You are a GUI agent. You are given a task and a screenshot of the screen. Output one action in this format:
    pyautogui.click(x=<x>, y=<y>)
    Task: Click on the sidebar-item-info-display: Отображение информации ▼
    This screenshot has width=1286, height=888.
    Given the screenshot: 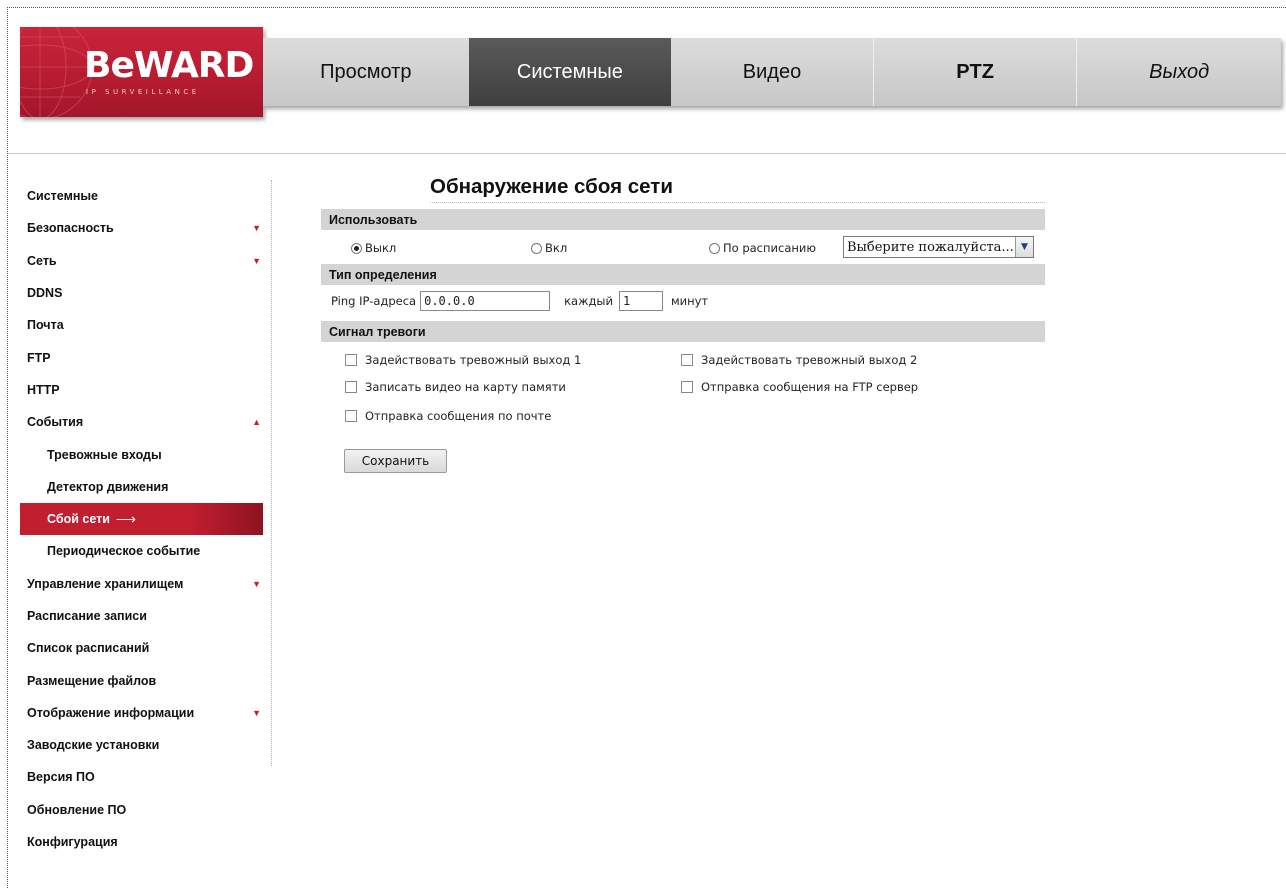 What is the action you would take?
    pyautogui.click(x=141, y=713)
    